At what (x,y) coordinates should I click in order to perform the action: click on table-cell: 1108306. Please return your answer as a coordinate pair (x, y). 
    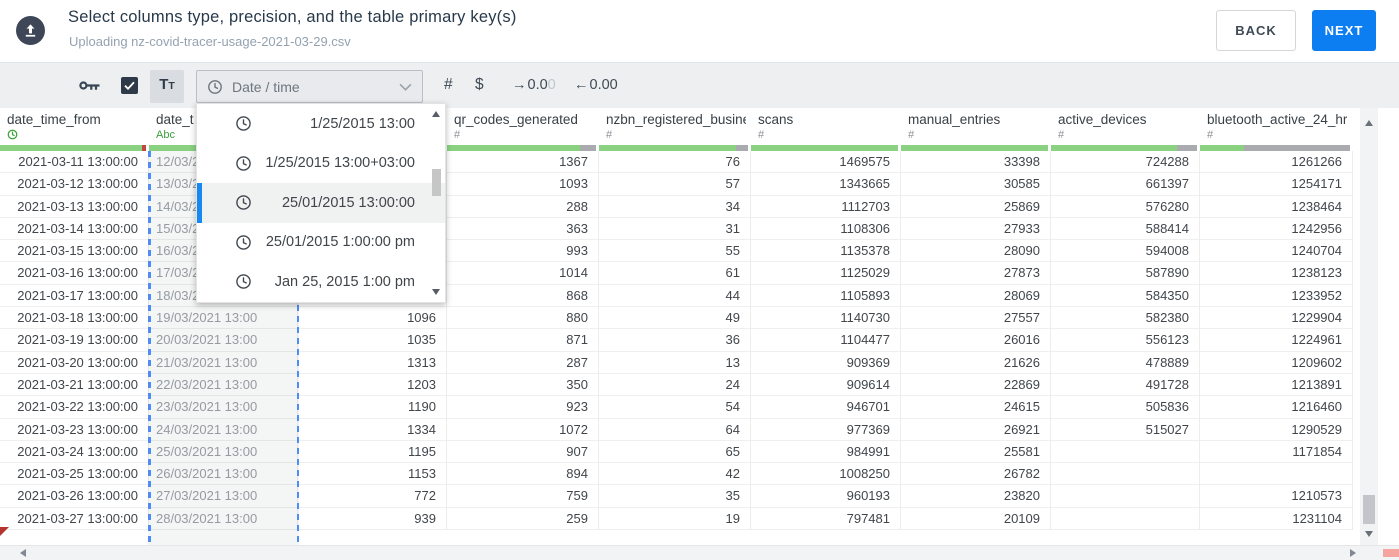
    Looking at the image, I should click on (825, 229).